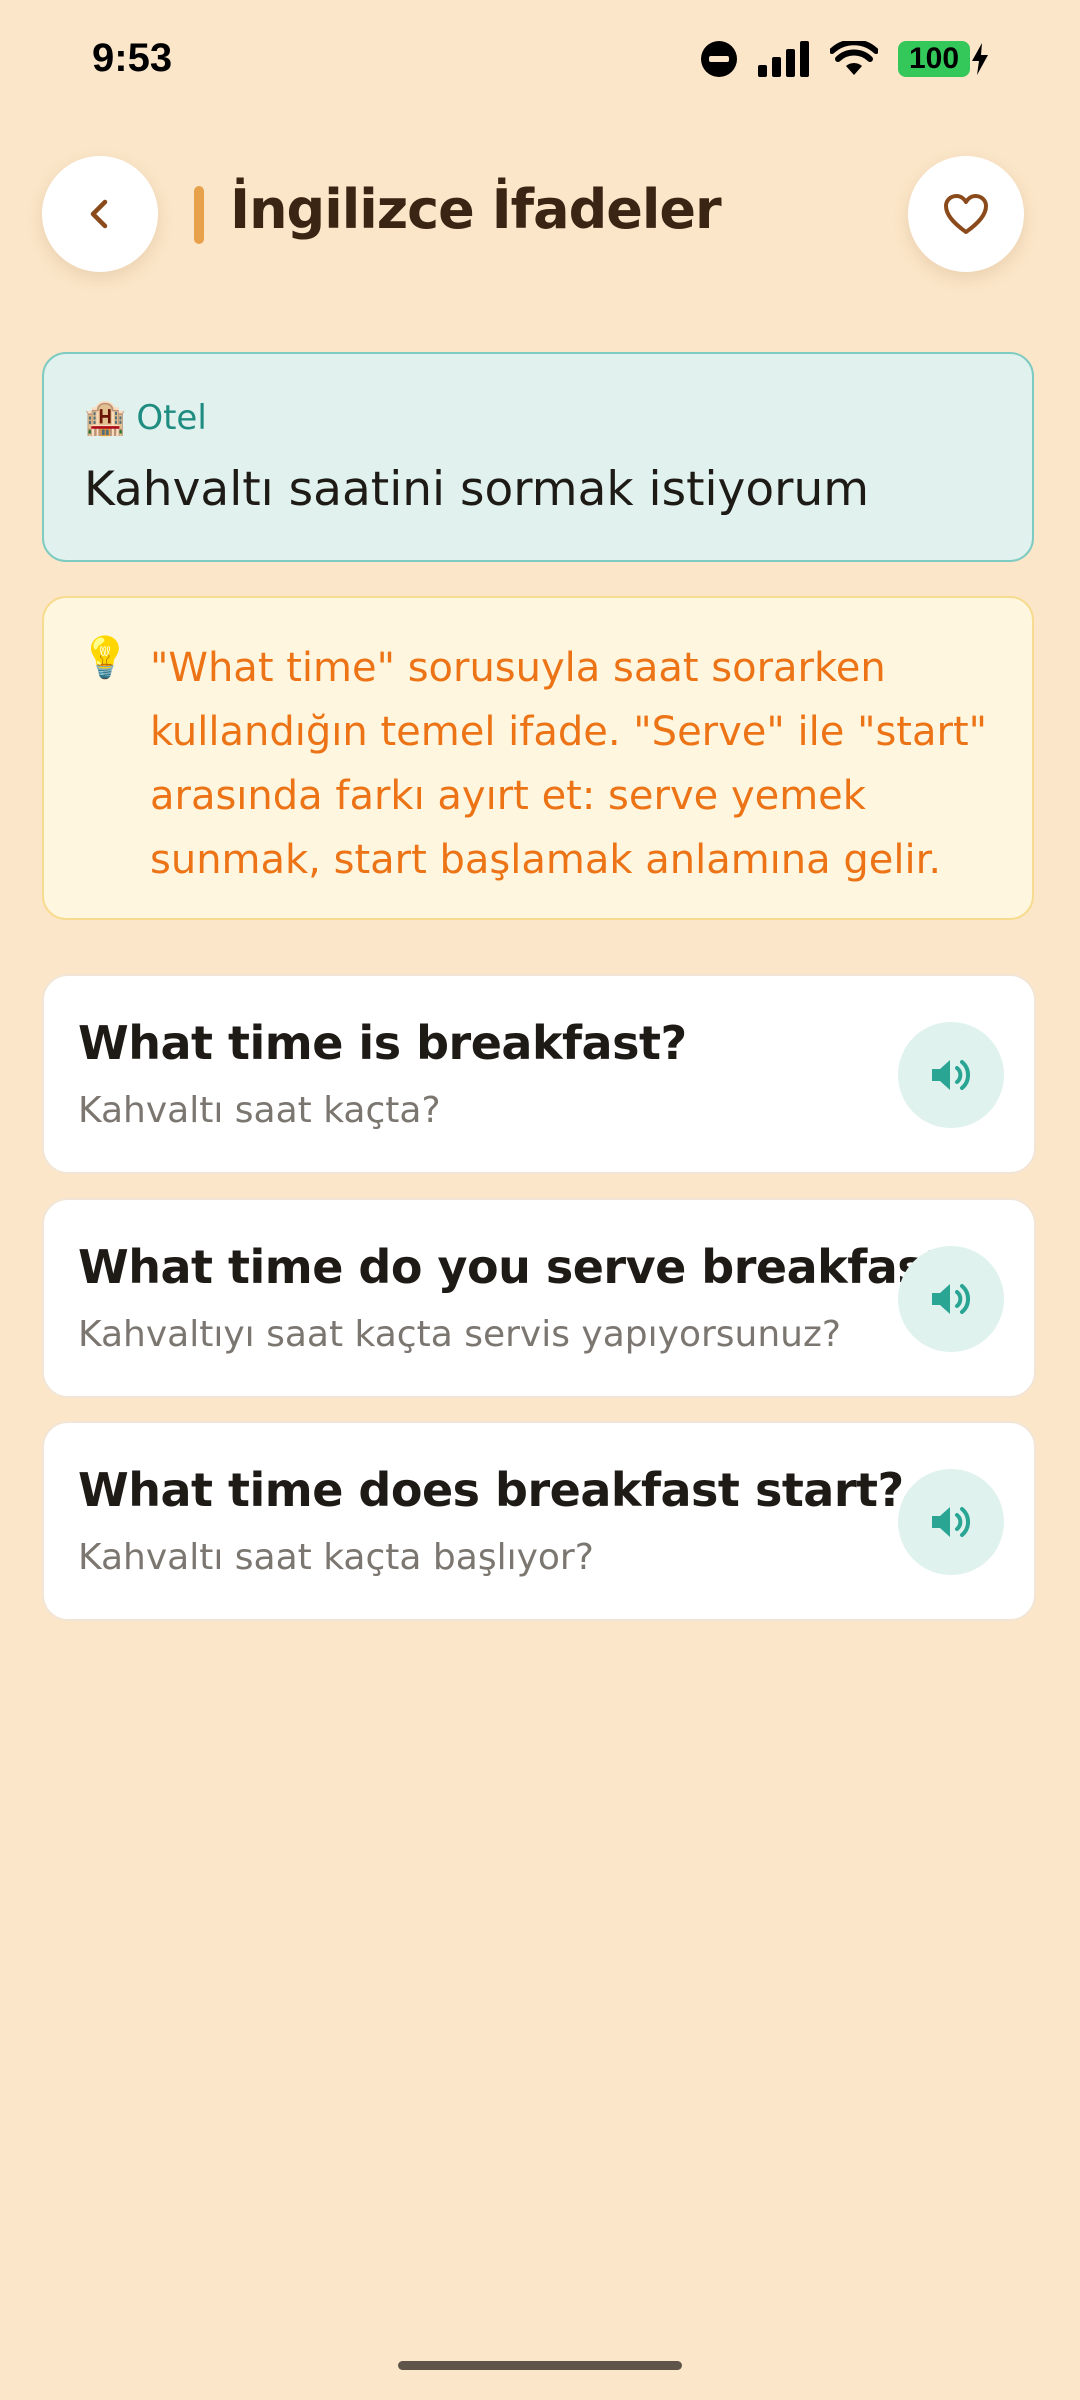 This screenshot has height=2400, width=1080. I want to click on topic-category: 🏨 Otel, so click(145, 418).